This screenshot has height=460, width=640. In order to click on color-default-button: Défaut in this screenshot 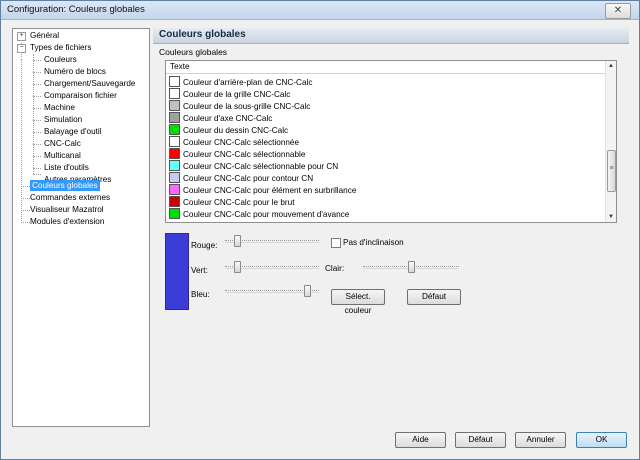, I will do `click(434, 297)`.